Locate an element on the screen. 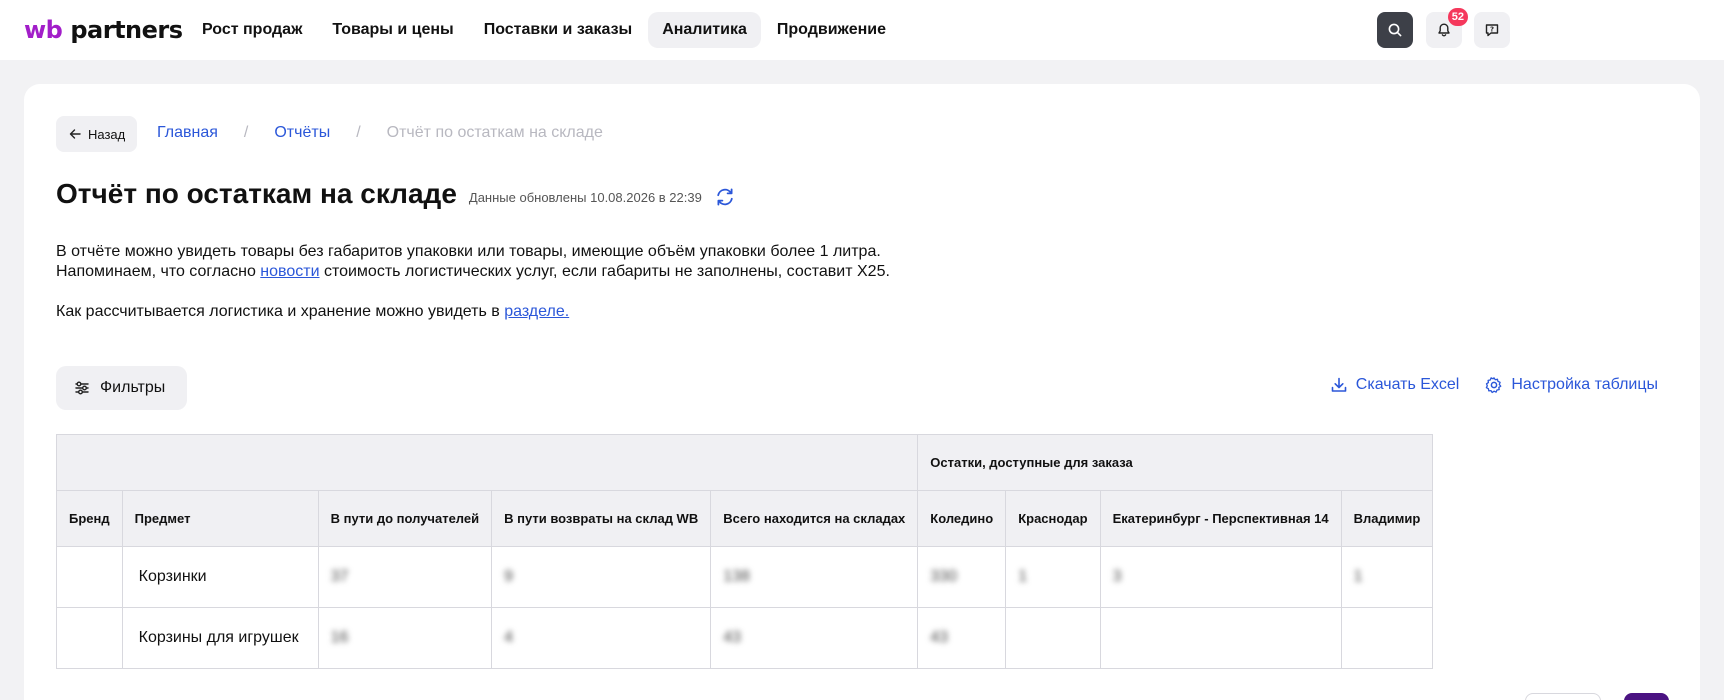  cell-returns-in-transit: 4 is located at coordinates (601, 638).